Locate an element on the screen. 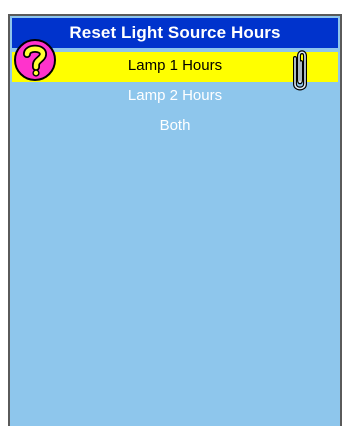 Image resolution: width=350 pixels, height=426 pixels. paperclip-icon is located at coordinates (299, 73).